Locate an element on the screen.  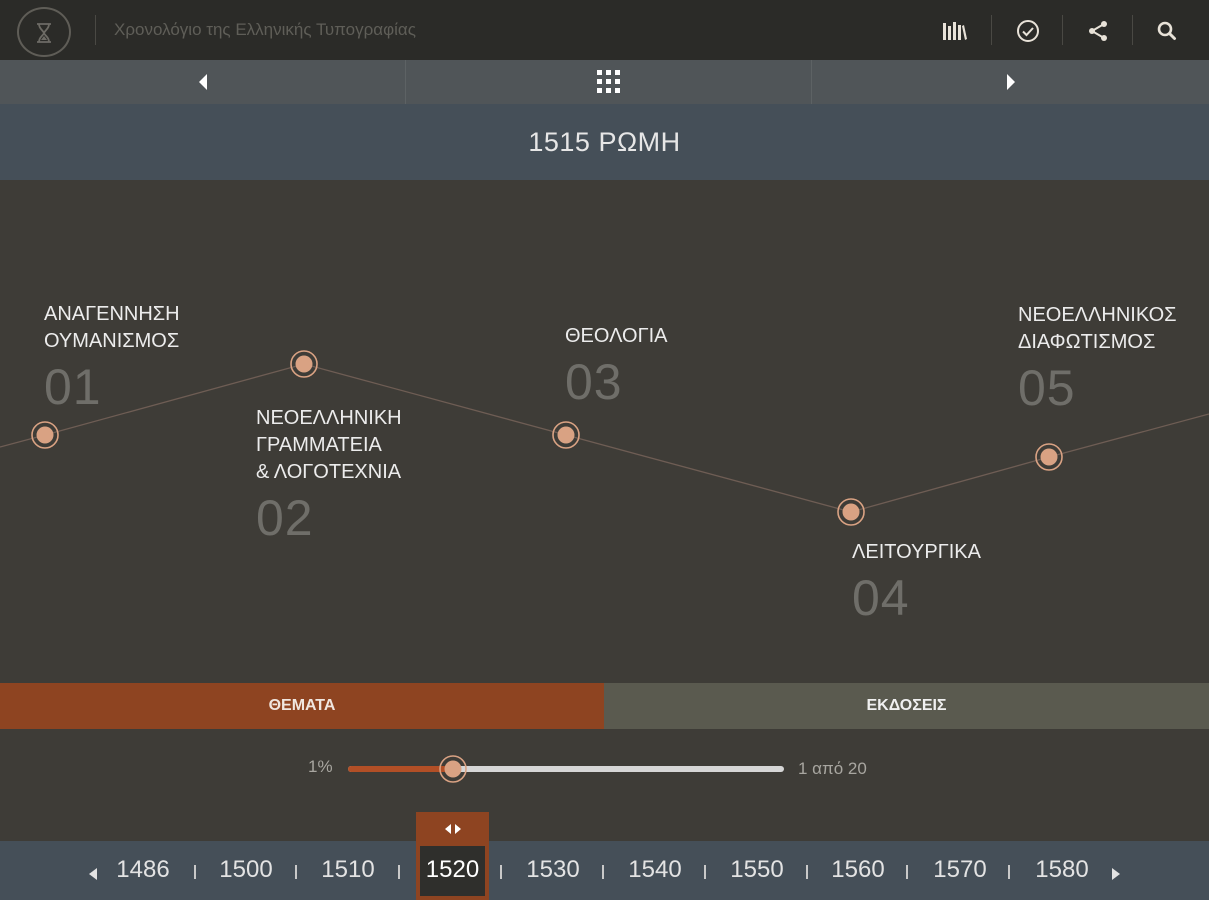
year-item: 1510 is located at coordinates (348, 870).